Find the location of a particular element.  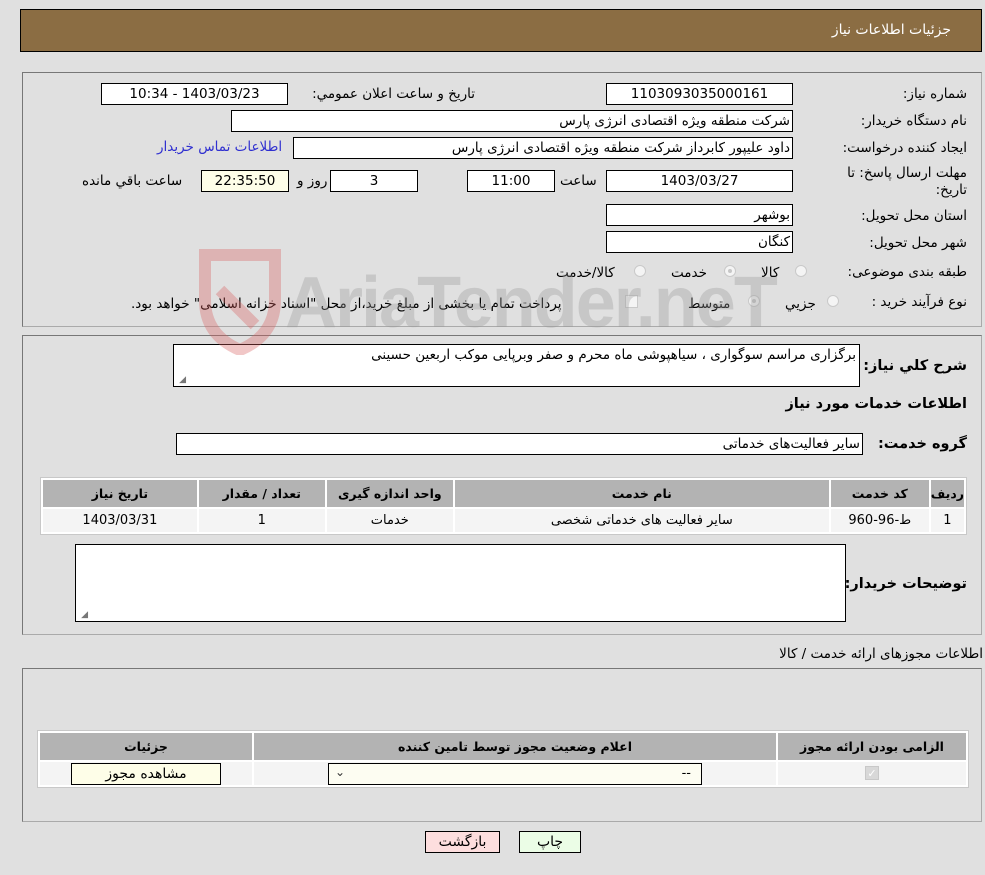

buyer-contact-link: اطلاعات تماس خریدار is located at coordinates (219, 147).